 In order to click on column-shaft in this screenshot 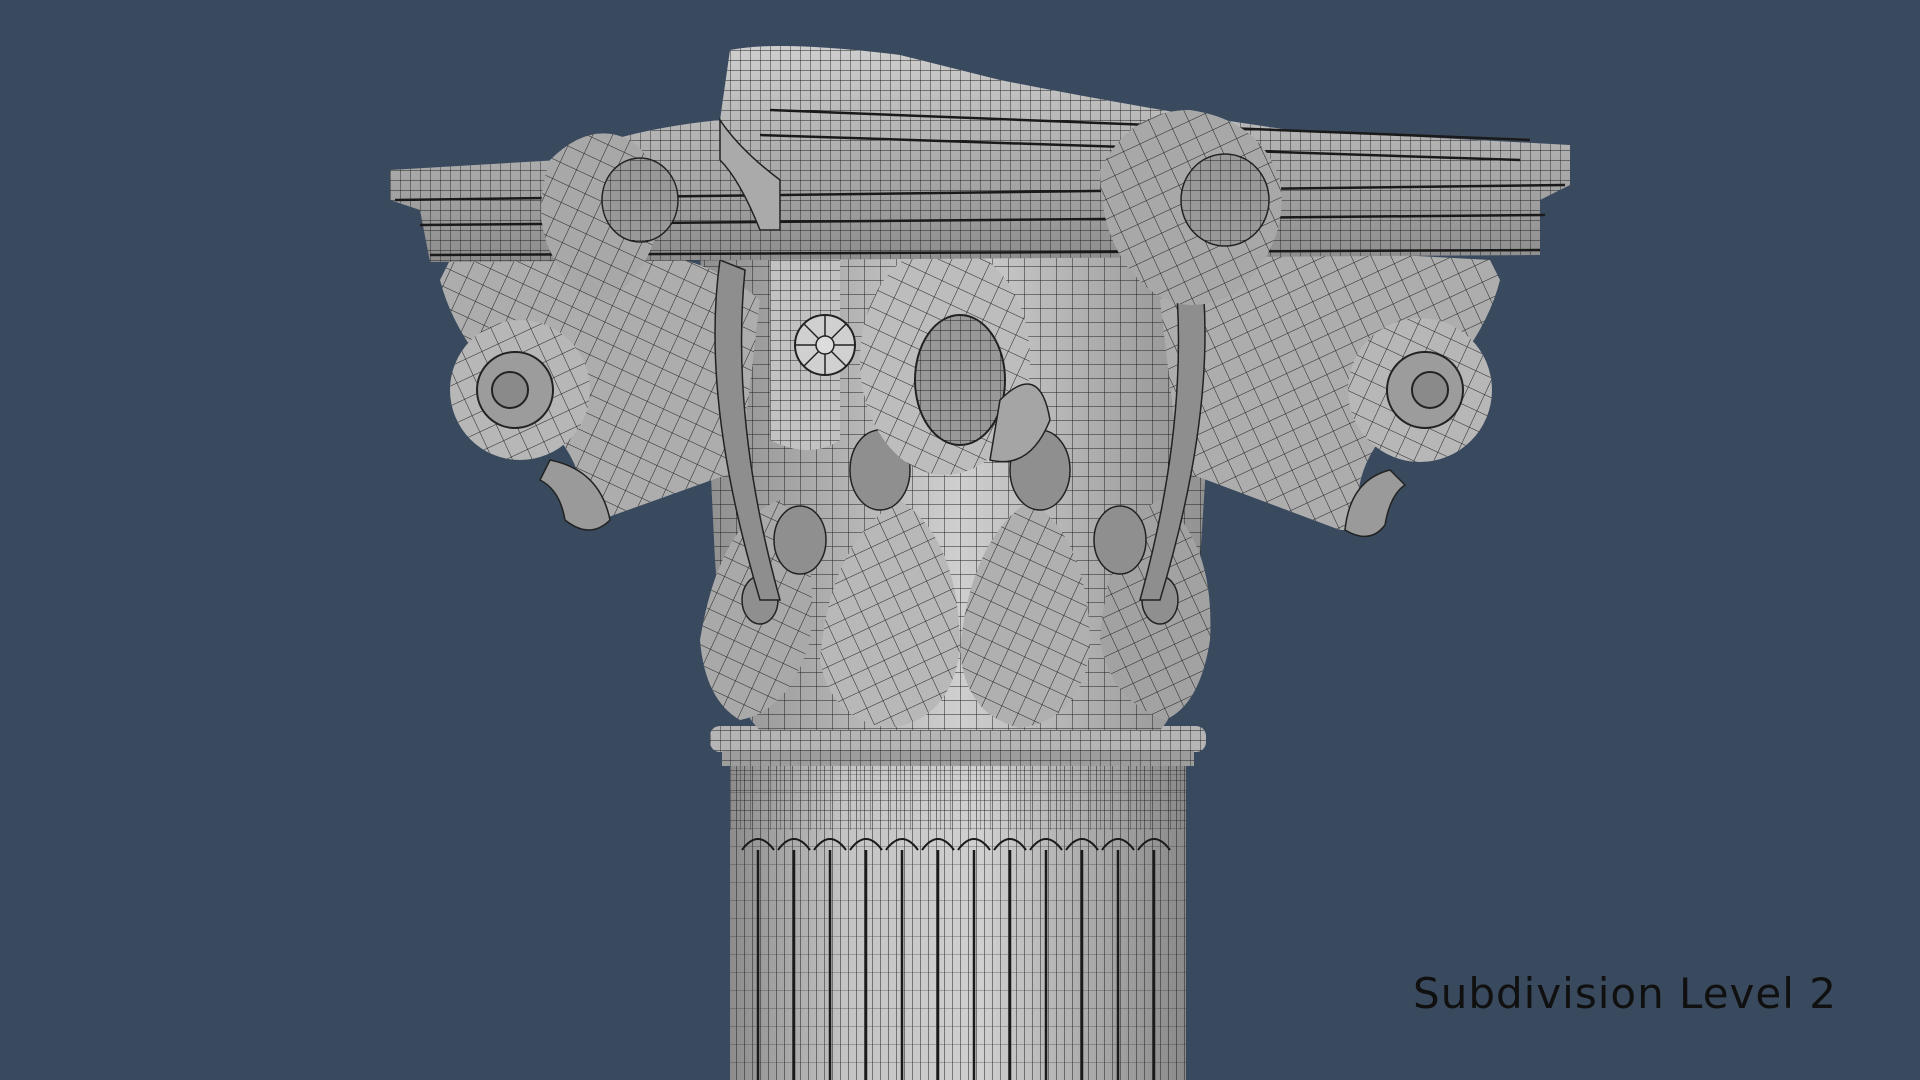, I will do `click(958, 920)`.